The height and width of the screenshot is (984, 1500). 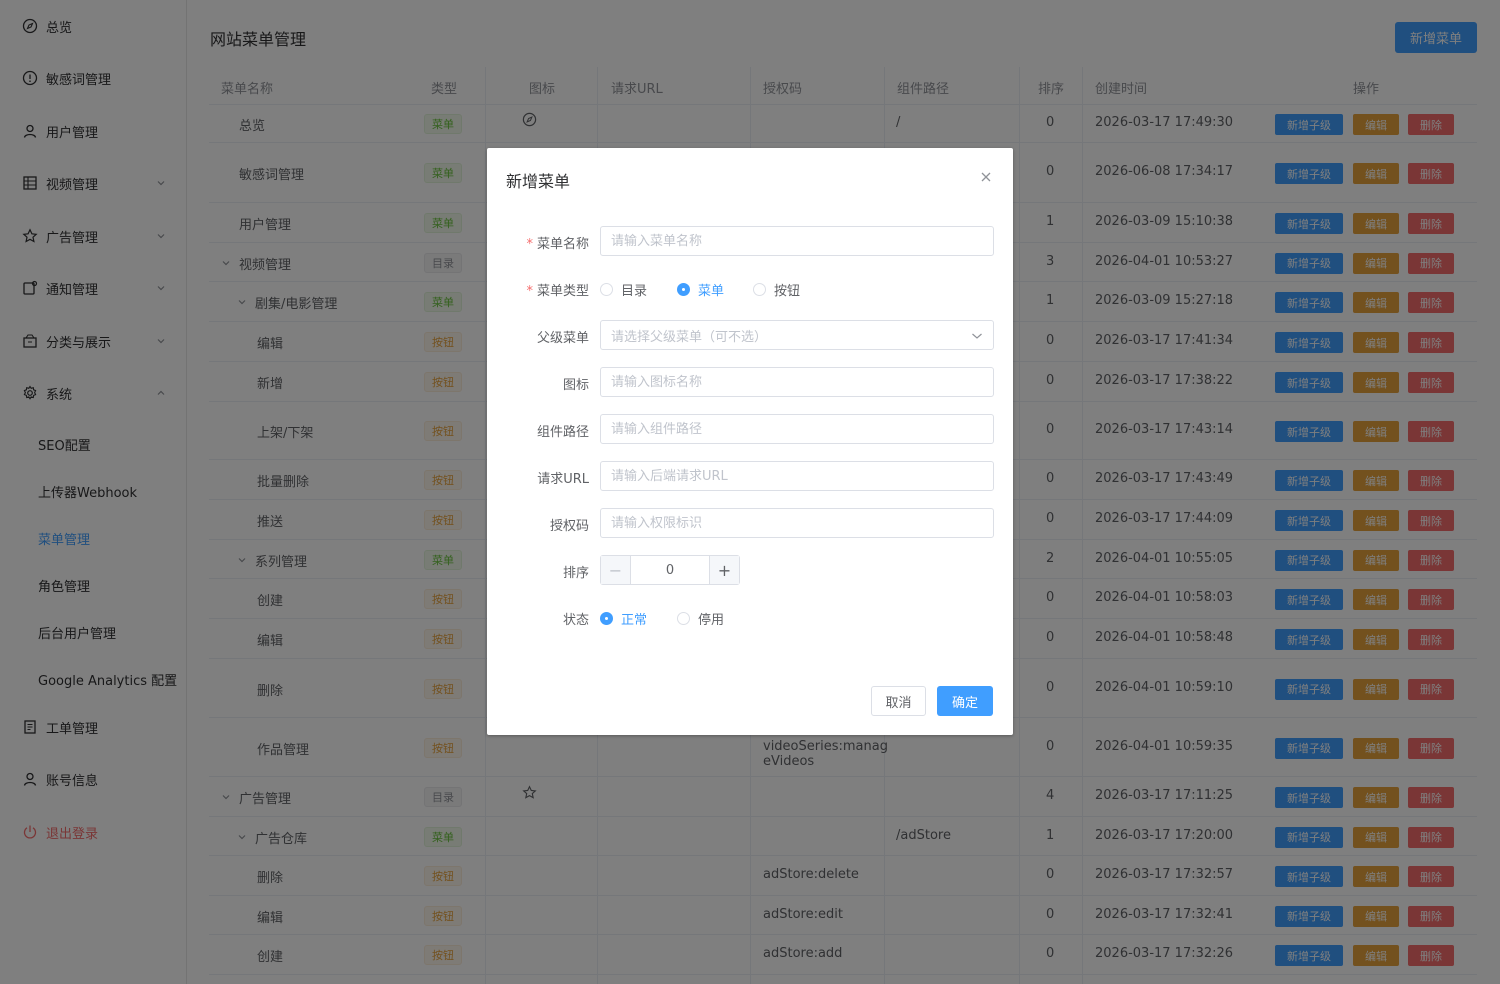 What do you see at coordinates (797, 382) in the screenshot?
I see `icon-input` at bounding box center [797, 382].